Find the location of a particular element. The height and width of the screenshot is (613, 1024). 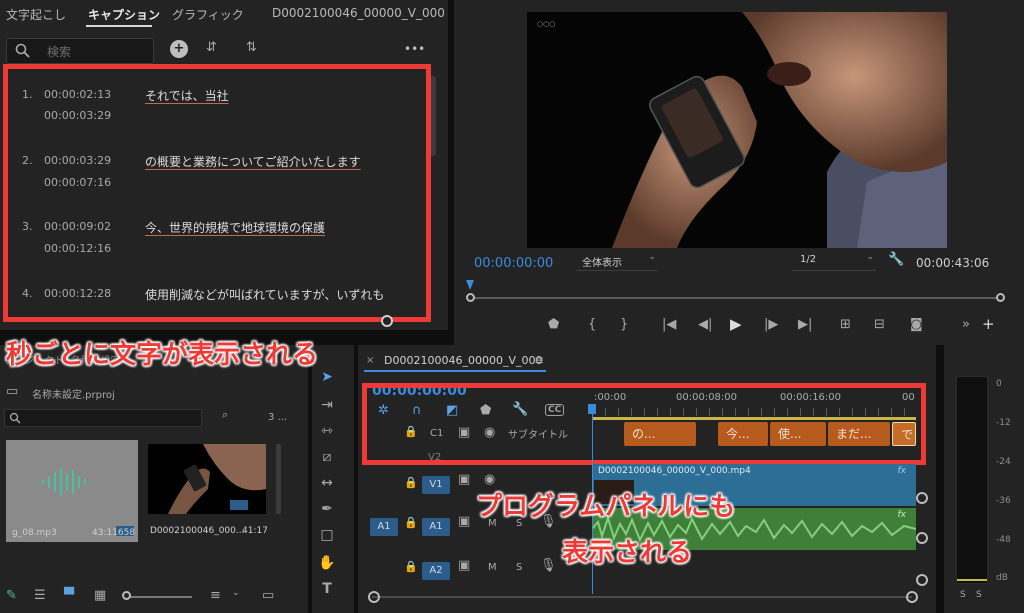

track-select-tool-icon: ⇥ is located at coordinates (327, 405).